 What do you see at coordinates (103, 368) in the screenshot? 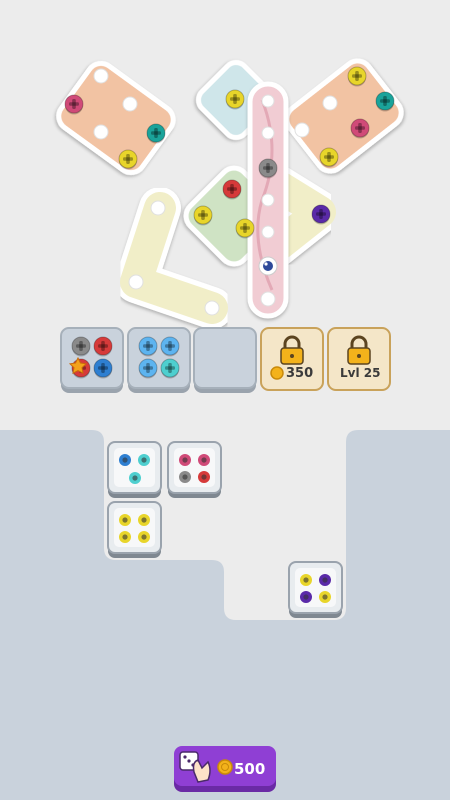
I see `screw-blue` at bounding box center [103, 368].